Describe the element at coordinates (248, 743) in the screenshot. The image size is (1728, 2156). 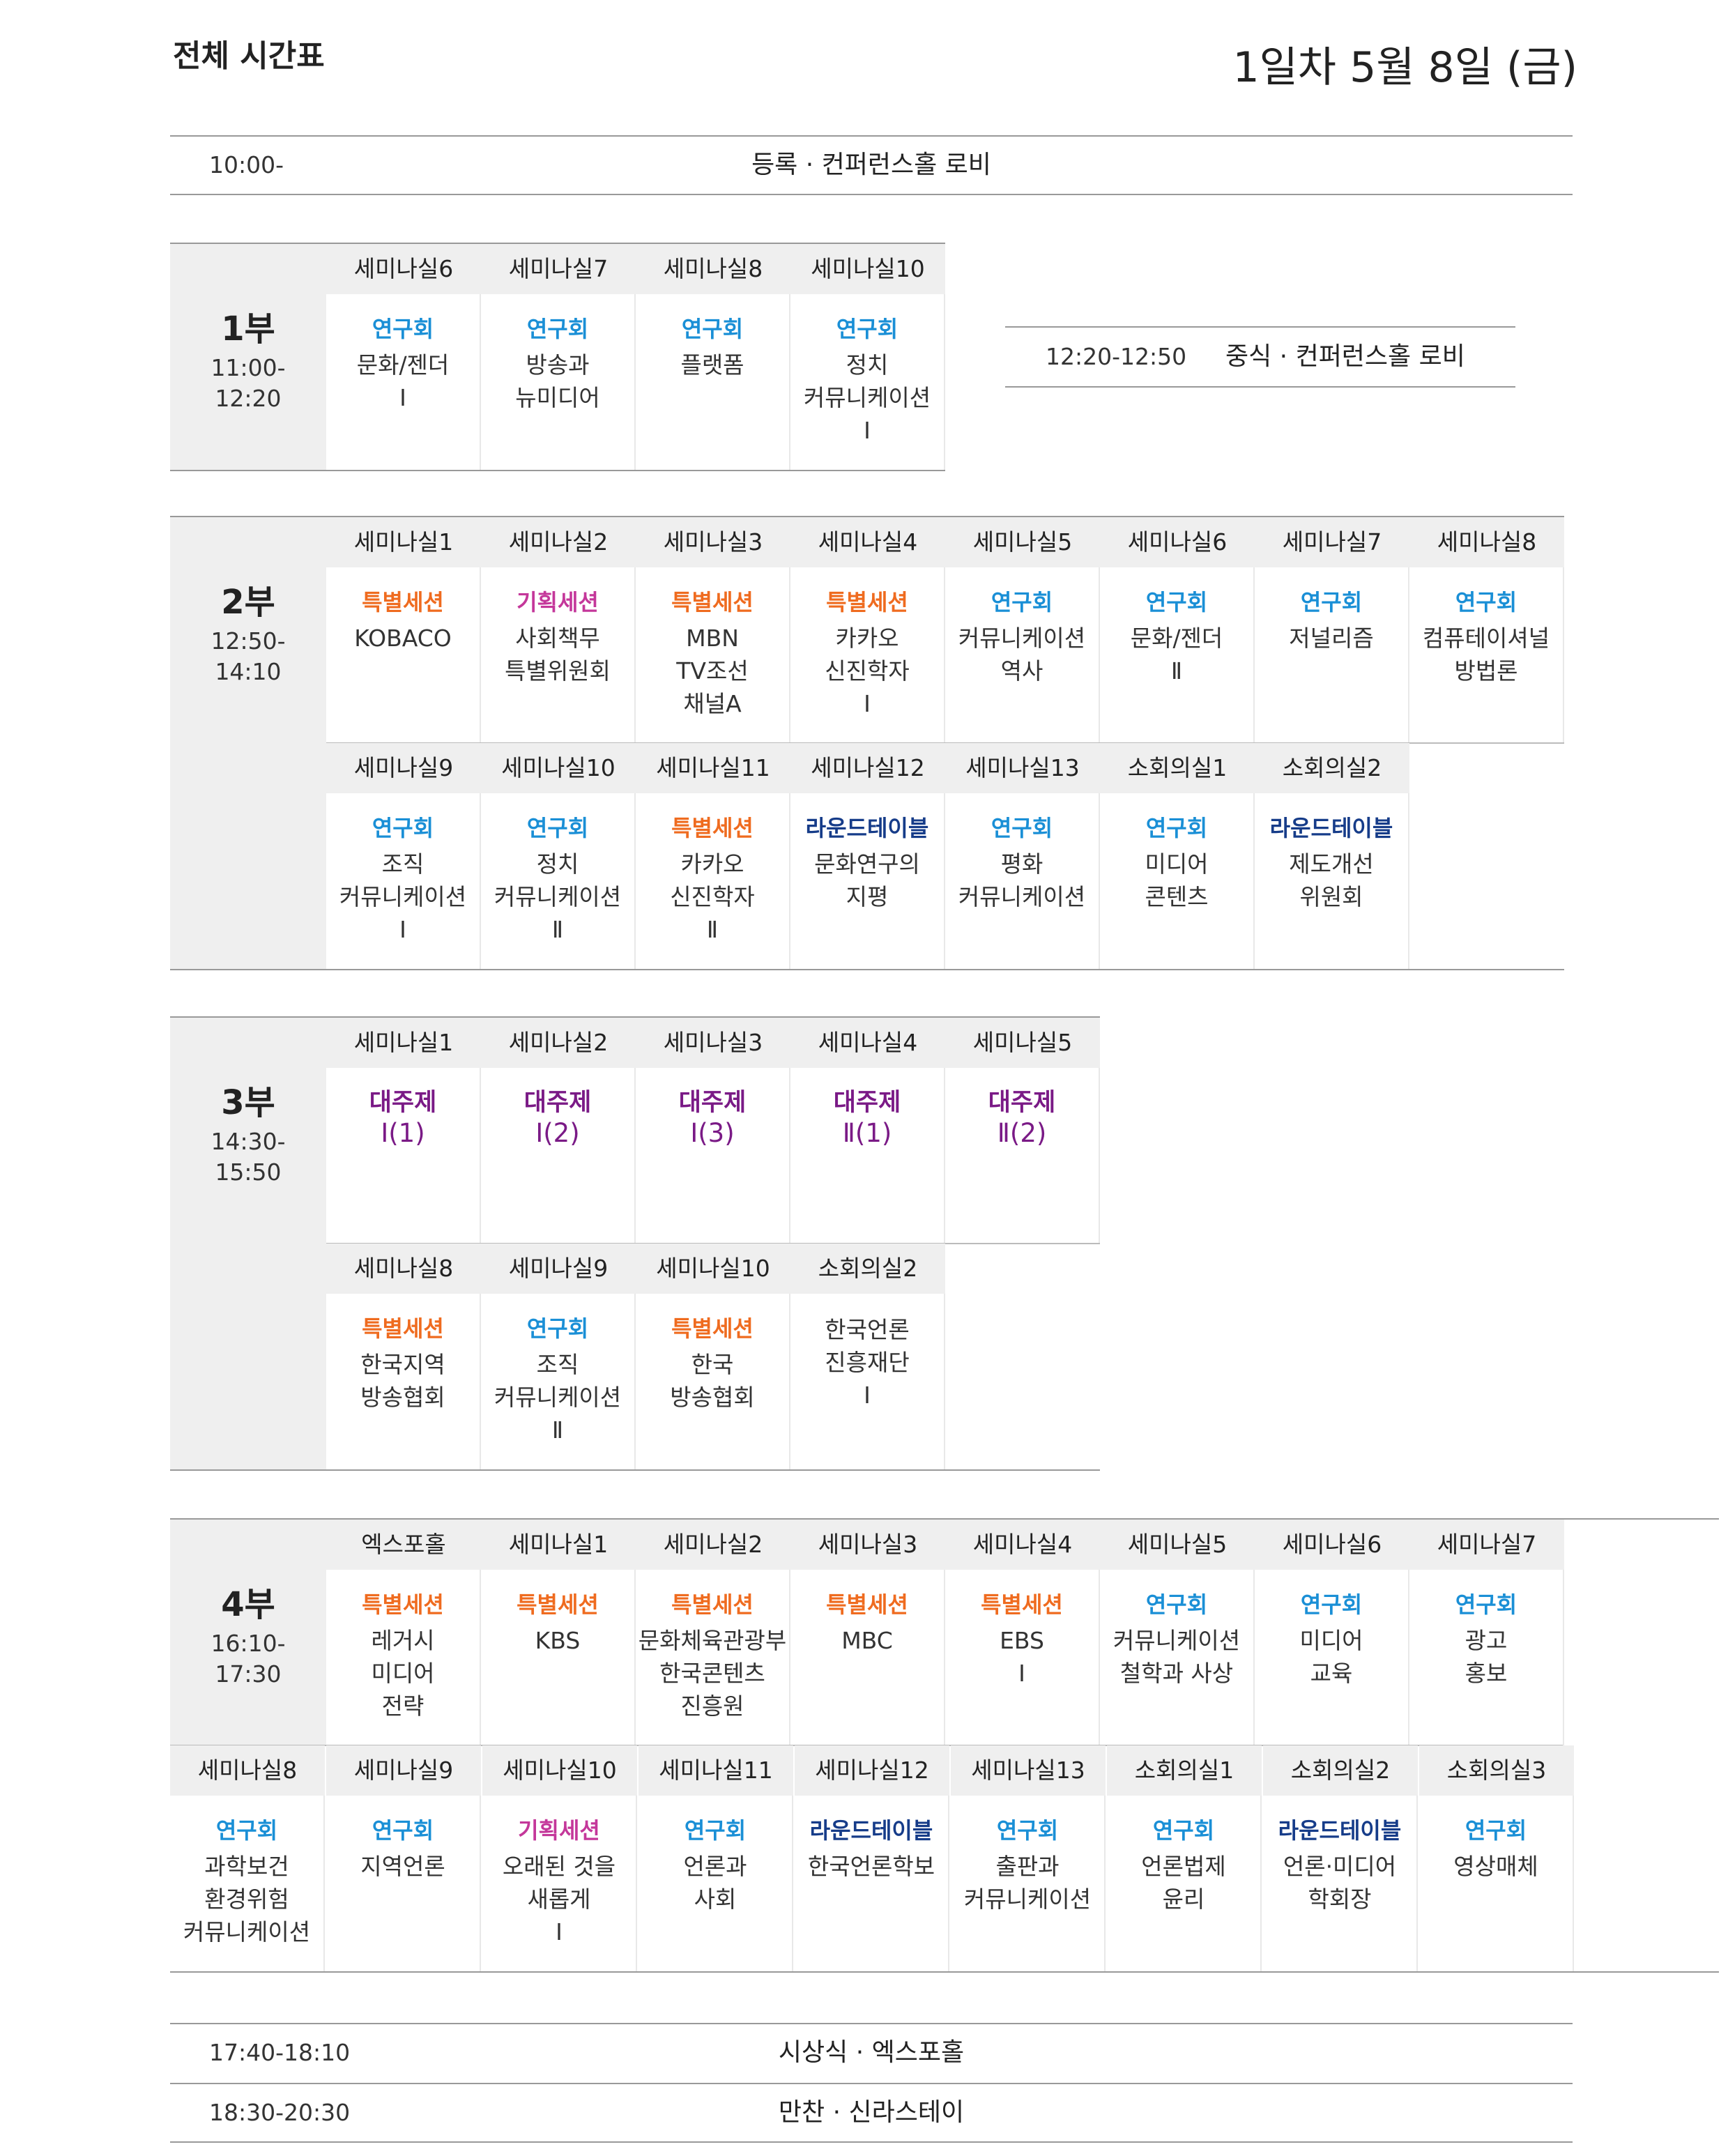
I see `part-label: 2부 12:50- 14:10` at that location.